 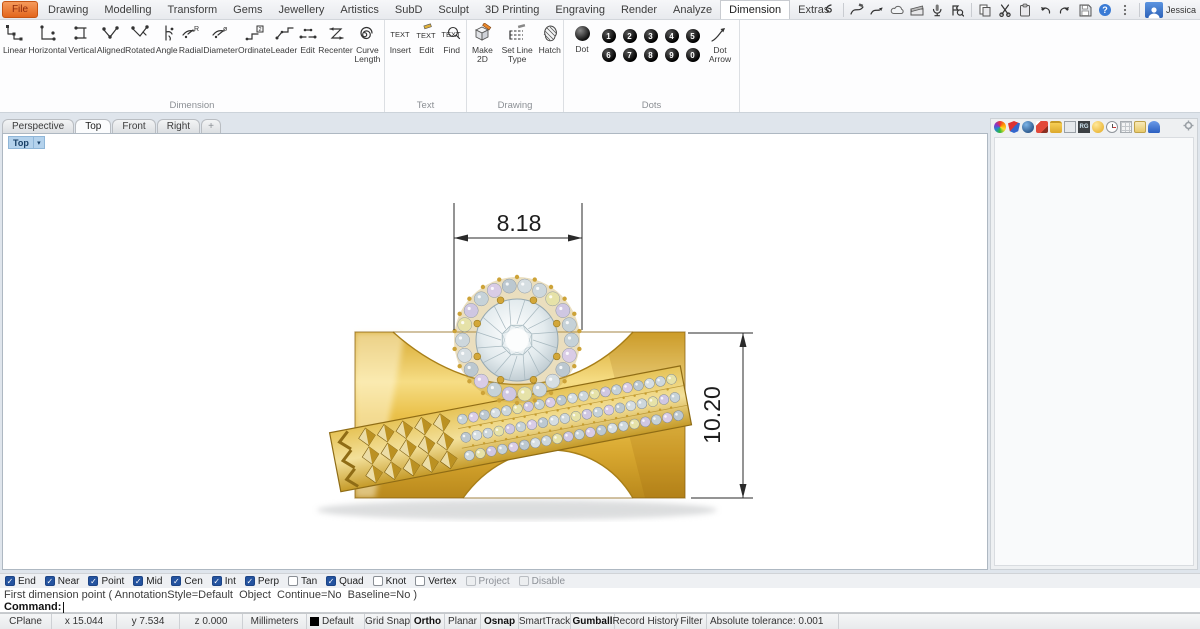 I want to click on text-find-button: TEXT Find, so click(x=451, y=39).